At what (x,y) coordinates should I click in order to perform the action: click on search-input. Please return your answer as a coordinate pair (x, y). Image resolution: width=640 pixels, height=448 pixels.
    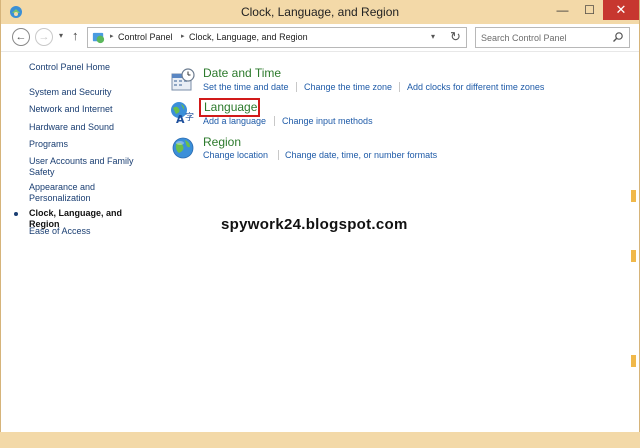
    Looking at the image, I should click on (545, 38).